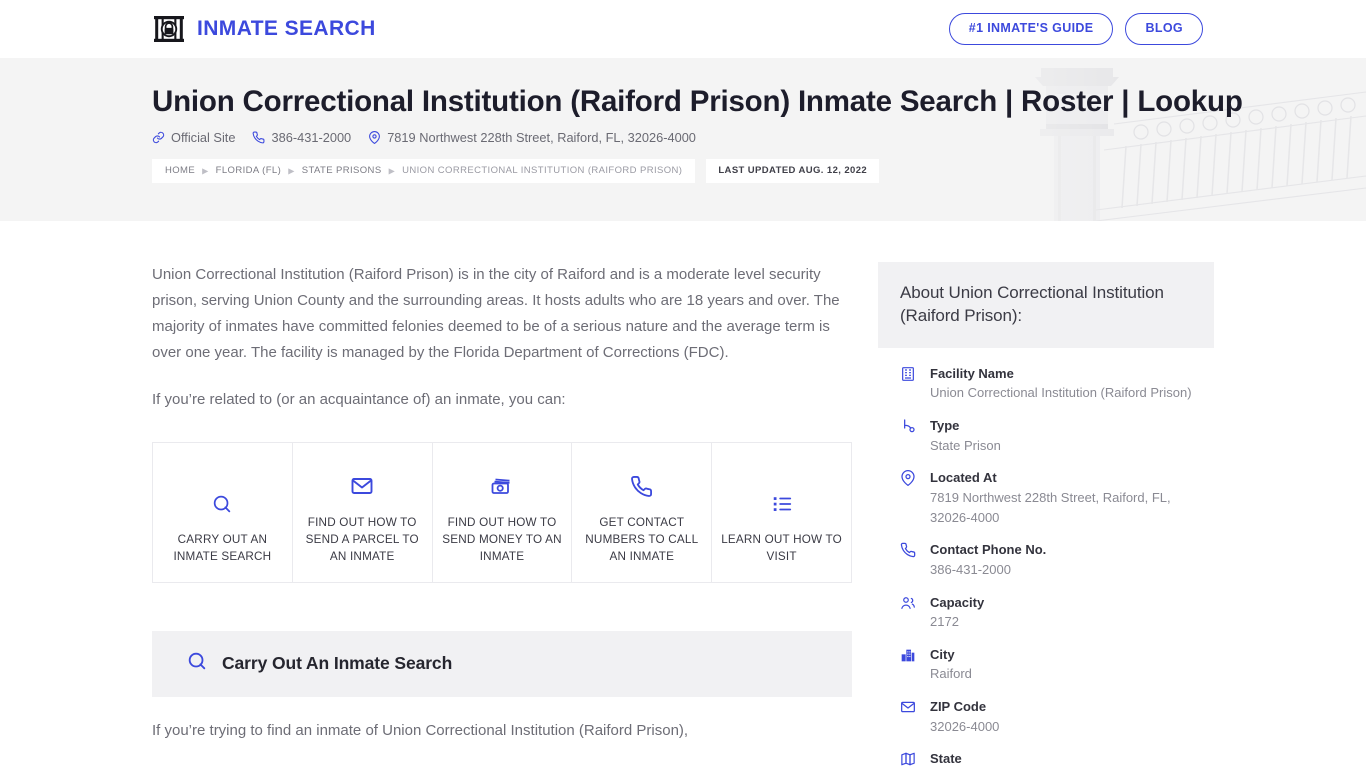 This screenshot has width=1366, height=768. What do you see at coordinates (502, 539) in the screenshot?
I see `card-label: FIND OUT HOW TO SEND MONEY TO AN INMATE` at bounding box center [502, 539].